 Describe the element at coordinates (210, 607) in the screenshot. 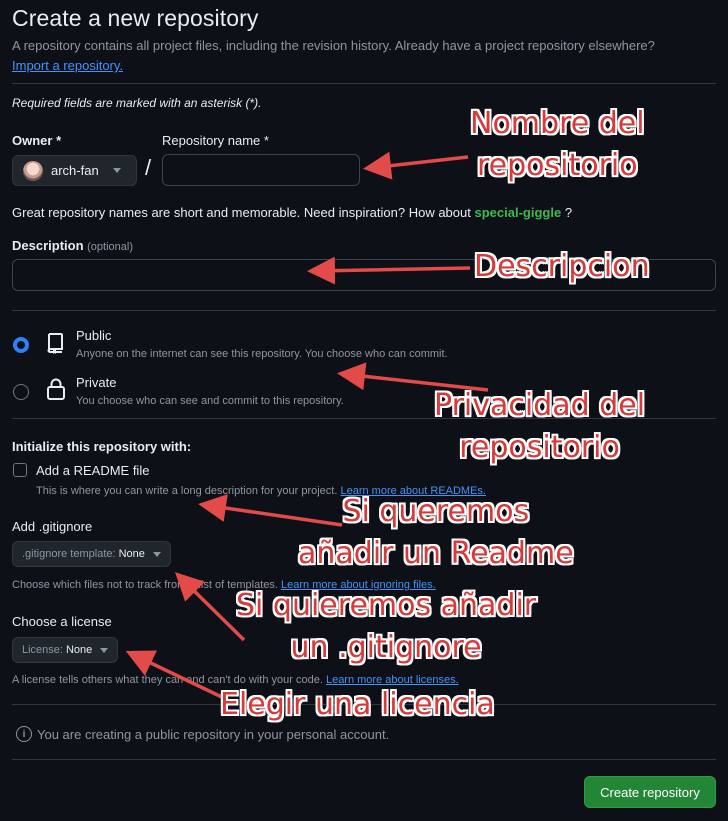

I see `arrow-gitignore` at that location.